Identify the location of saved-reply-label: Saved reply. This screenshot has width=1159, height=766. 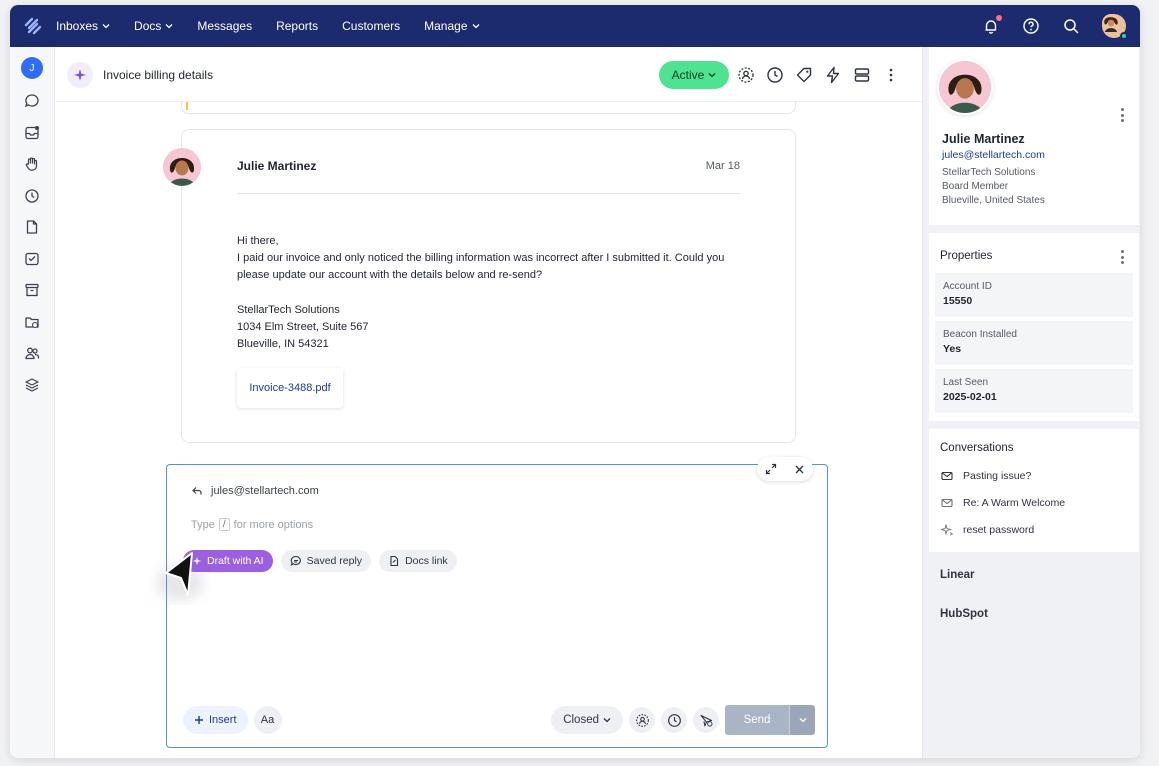
(334, 561).